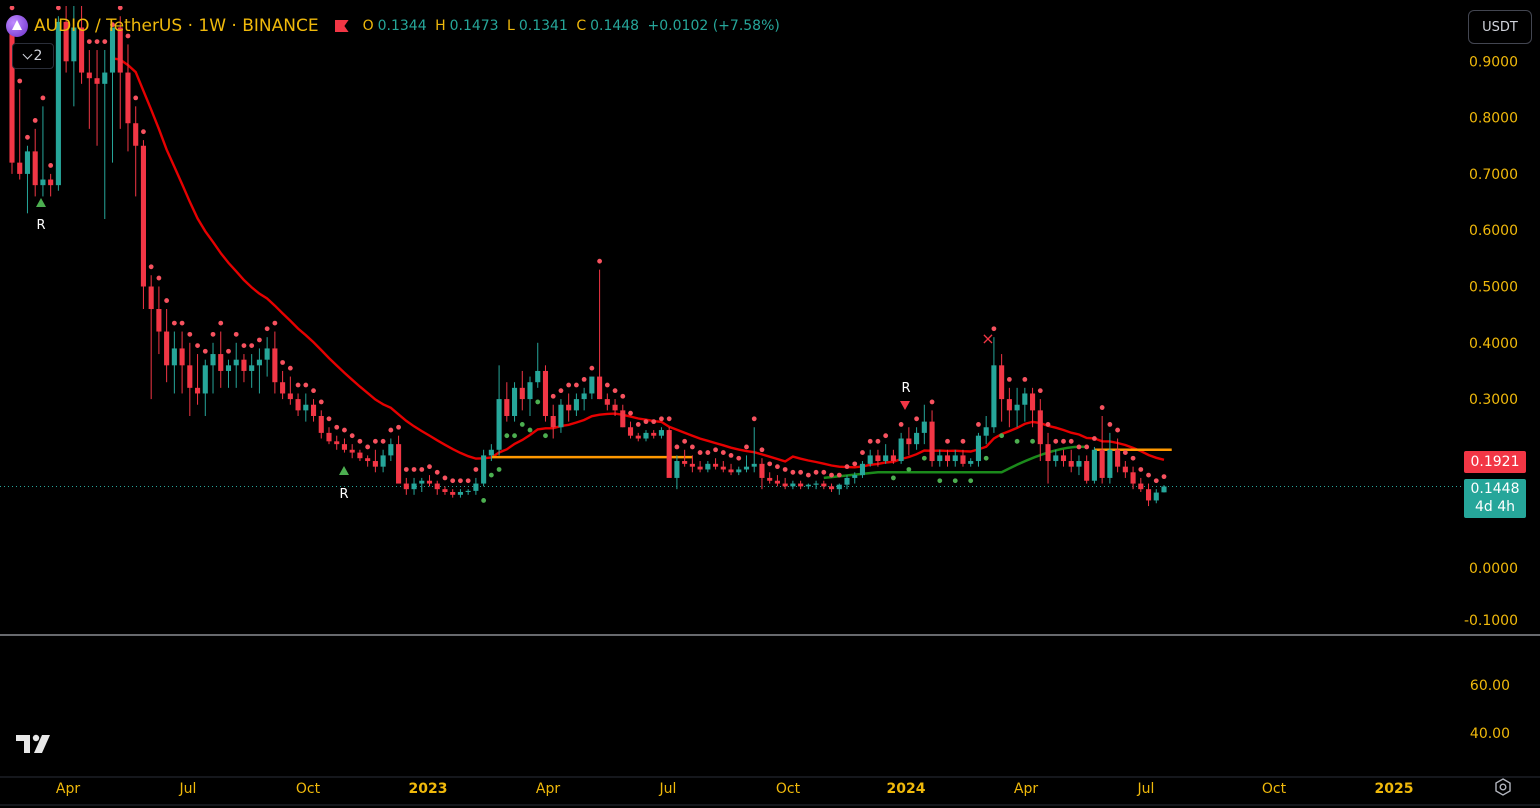 This screenshot has width=1540, height=808. Describe the element at coordinates (1493, 344) in the screenshot. I see `y-axis-label: 0.4000` at that location.